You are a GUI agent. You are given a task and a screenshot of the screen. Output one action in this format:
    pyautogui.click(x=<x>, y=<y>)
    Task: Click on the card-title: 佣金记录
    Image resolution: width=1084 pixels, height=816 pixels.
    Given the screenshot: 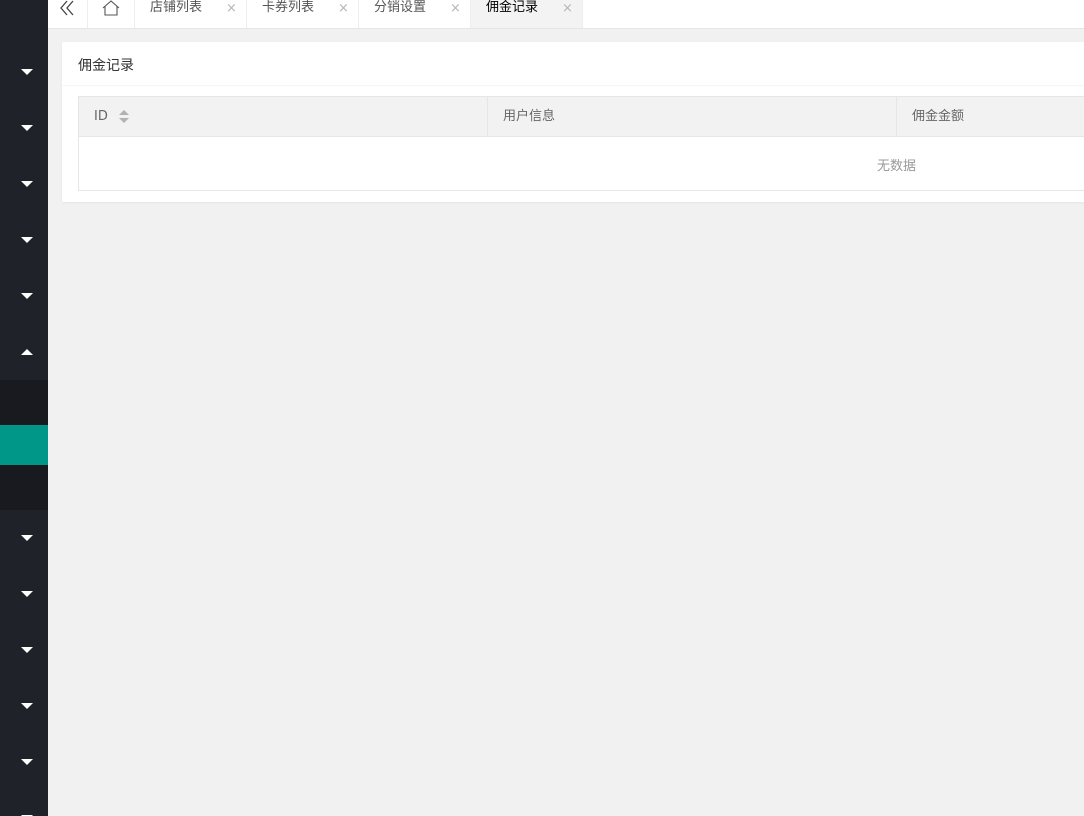 What is the action you would take?
    pyautogui.click(x=106, y=66)
    